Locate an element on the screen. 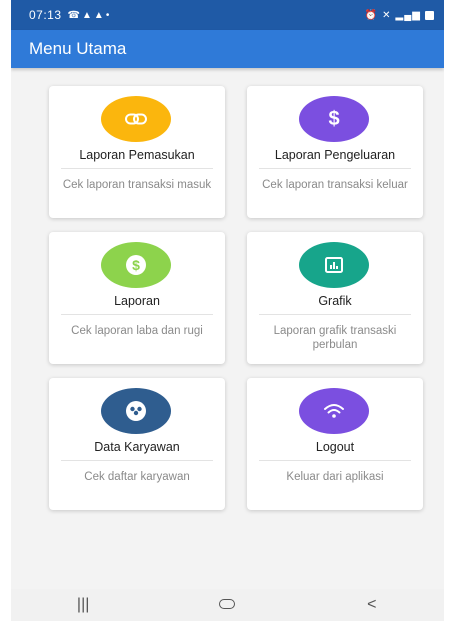 Image resolution: width=453 pixels, height=621 pixels. recent-apps-icon: ||| is located at coordinates (83, 605).